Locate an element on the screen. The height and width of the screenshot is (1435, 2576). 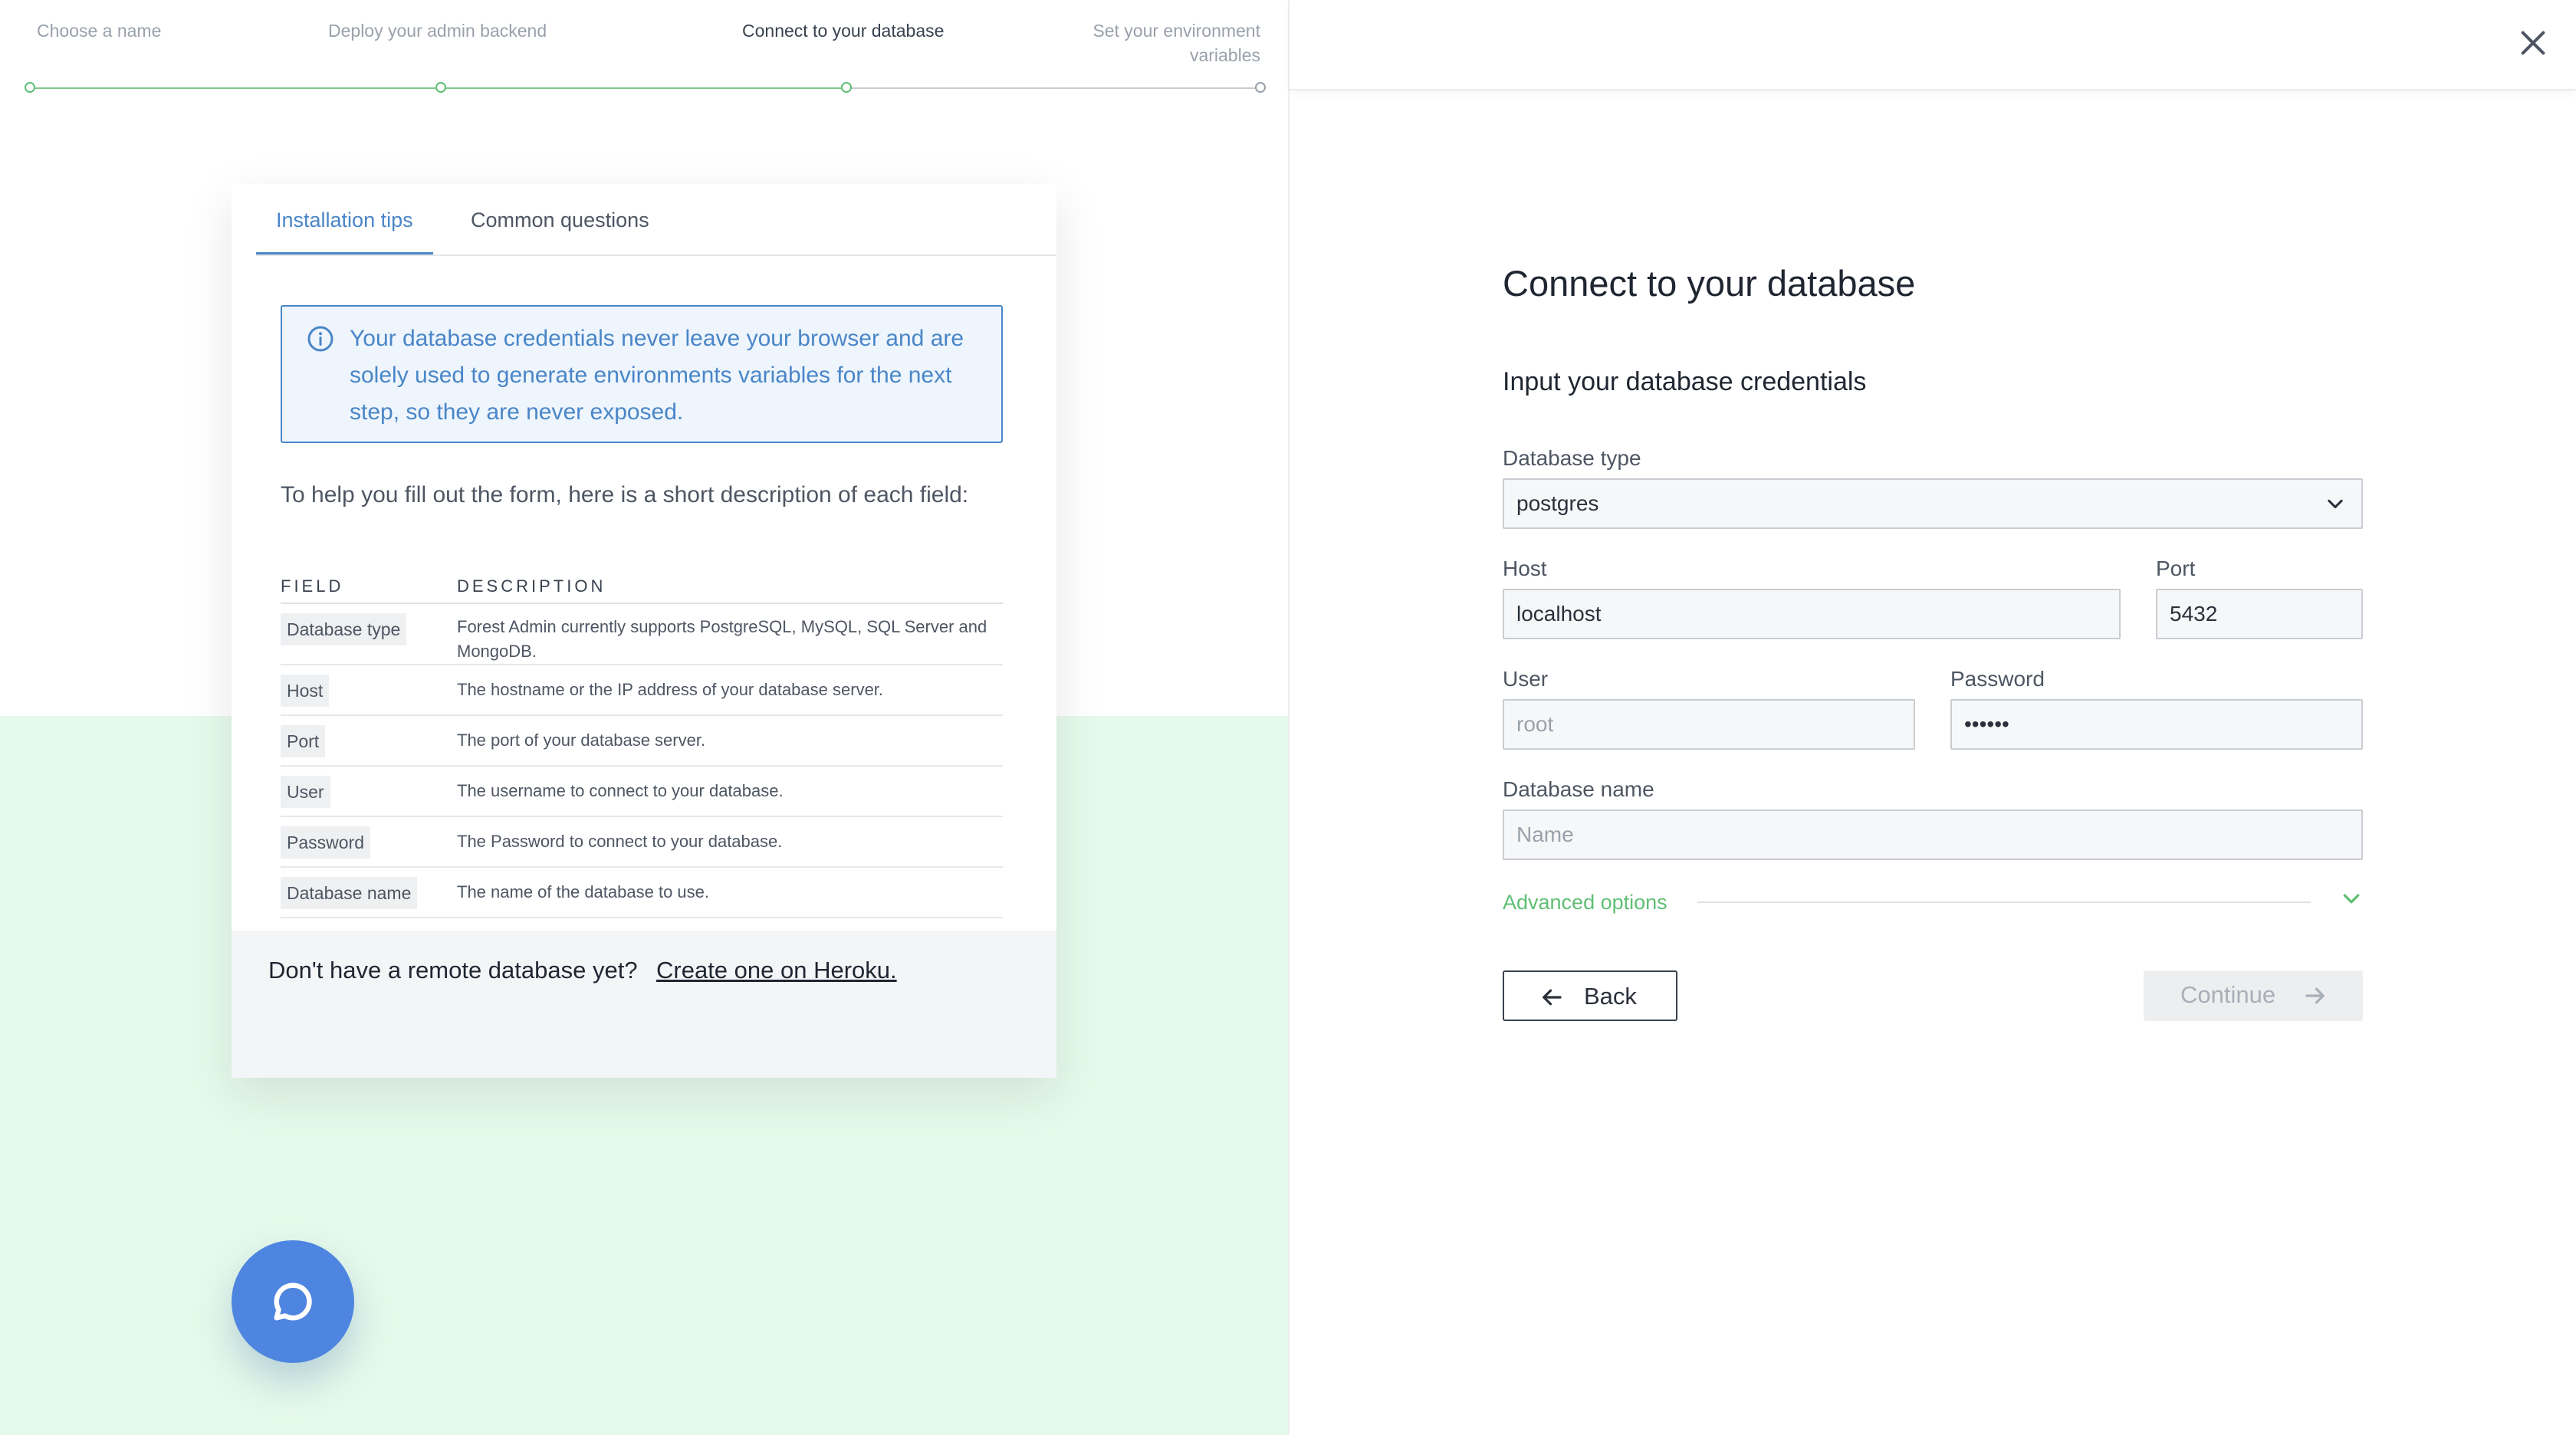
close-icon is located at coordinates (2533, 43).